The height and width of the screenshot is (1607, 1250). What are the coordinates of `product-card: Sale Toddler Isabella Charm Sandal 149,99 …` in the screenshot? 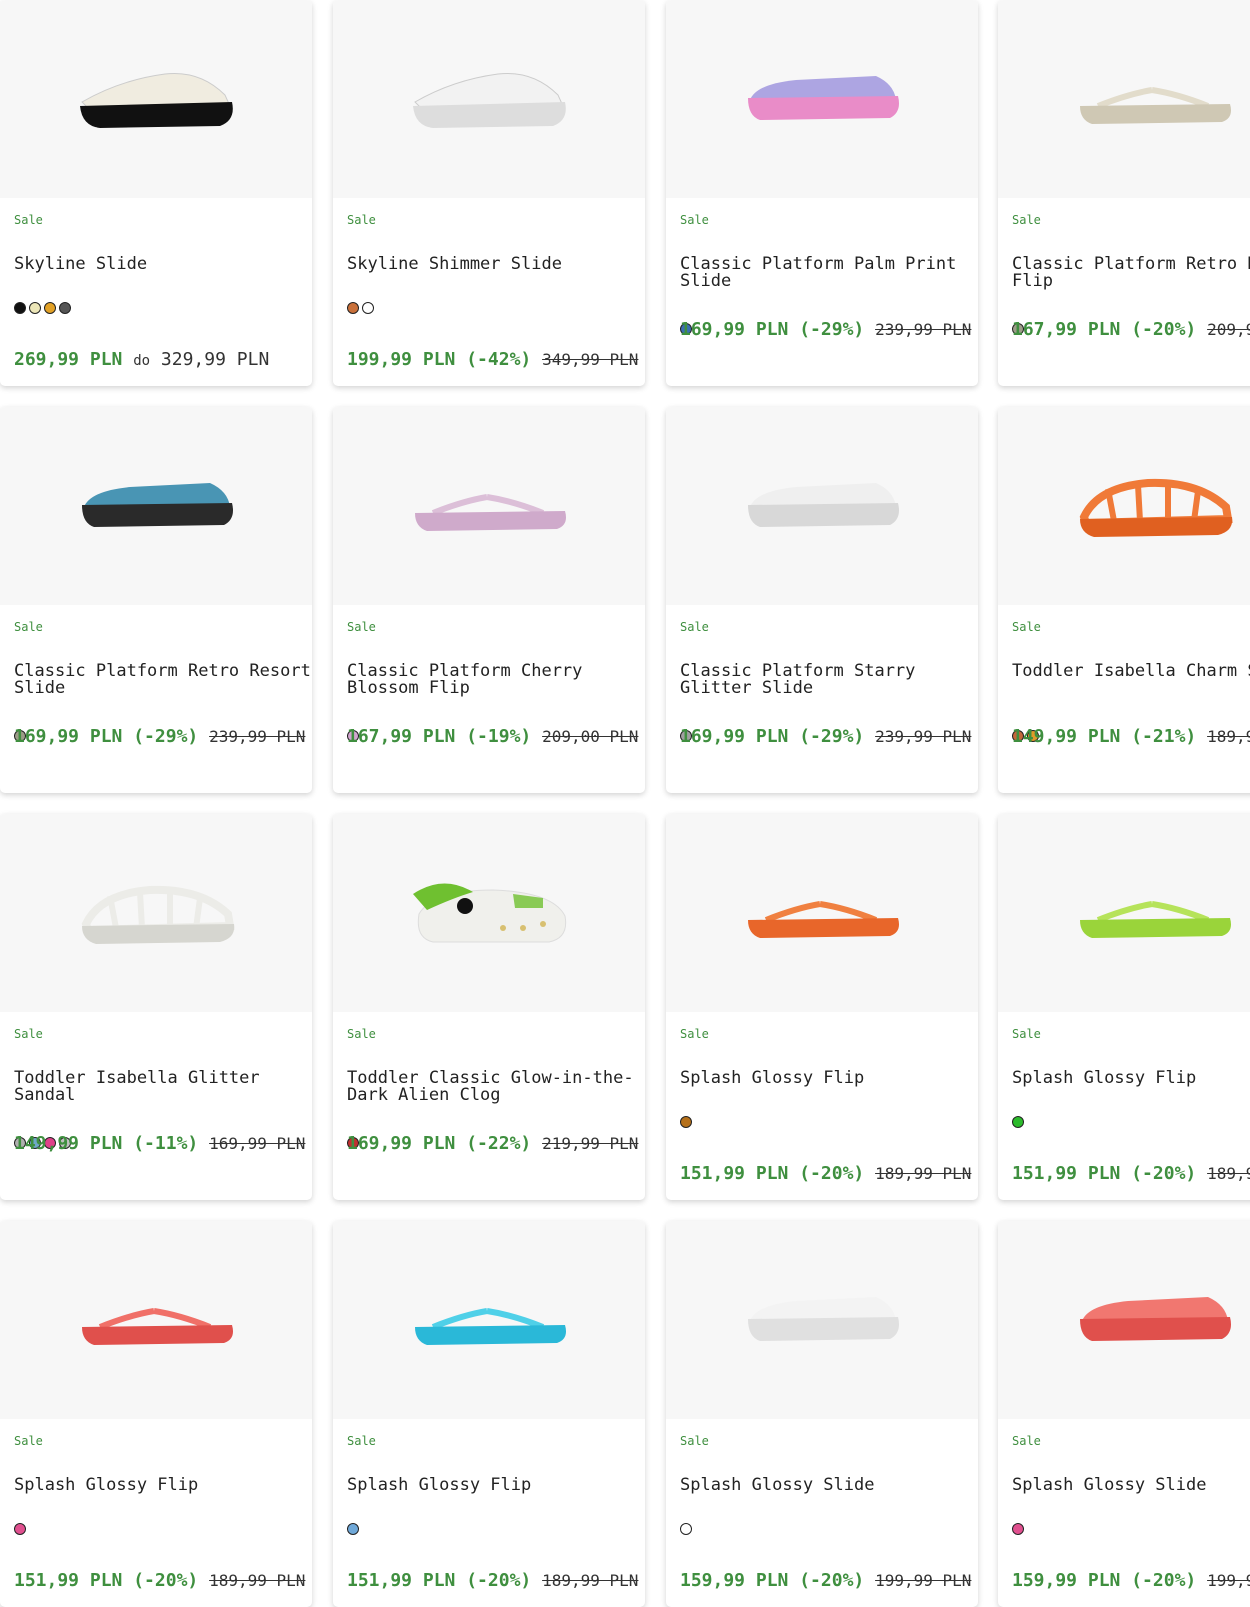 It's located at (1124, 600).